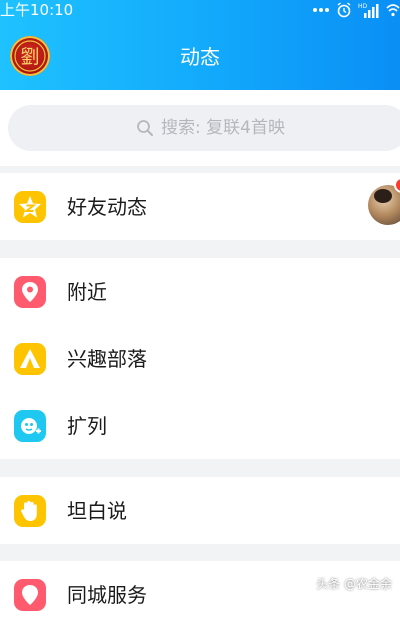  What do you see at coordinates (30, 511) in the screenshot?
I see `hand-icon` at bounding box center [30, 511].